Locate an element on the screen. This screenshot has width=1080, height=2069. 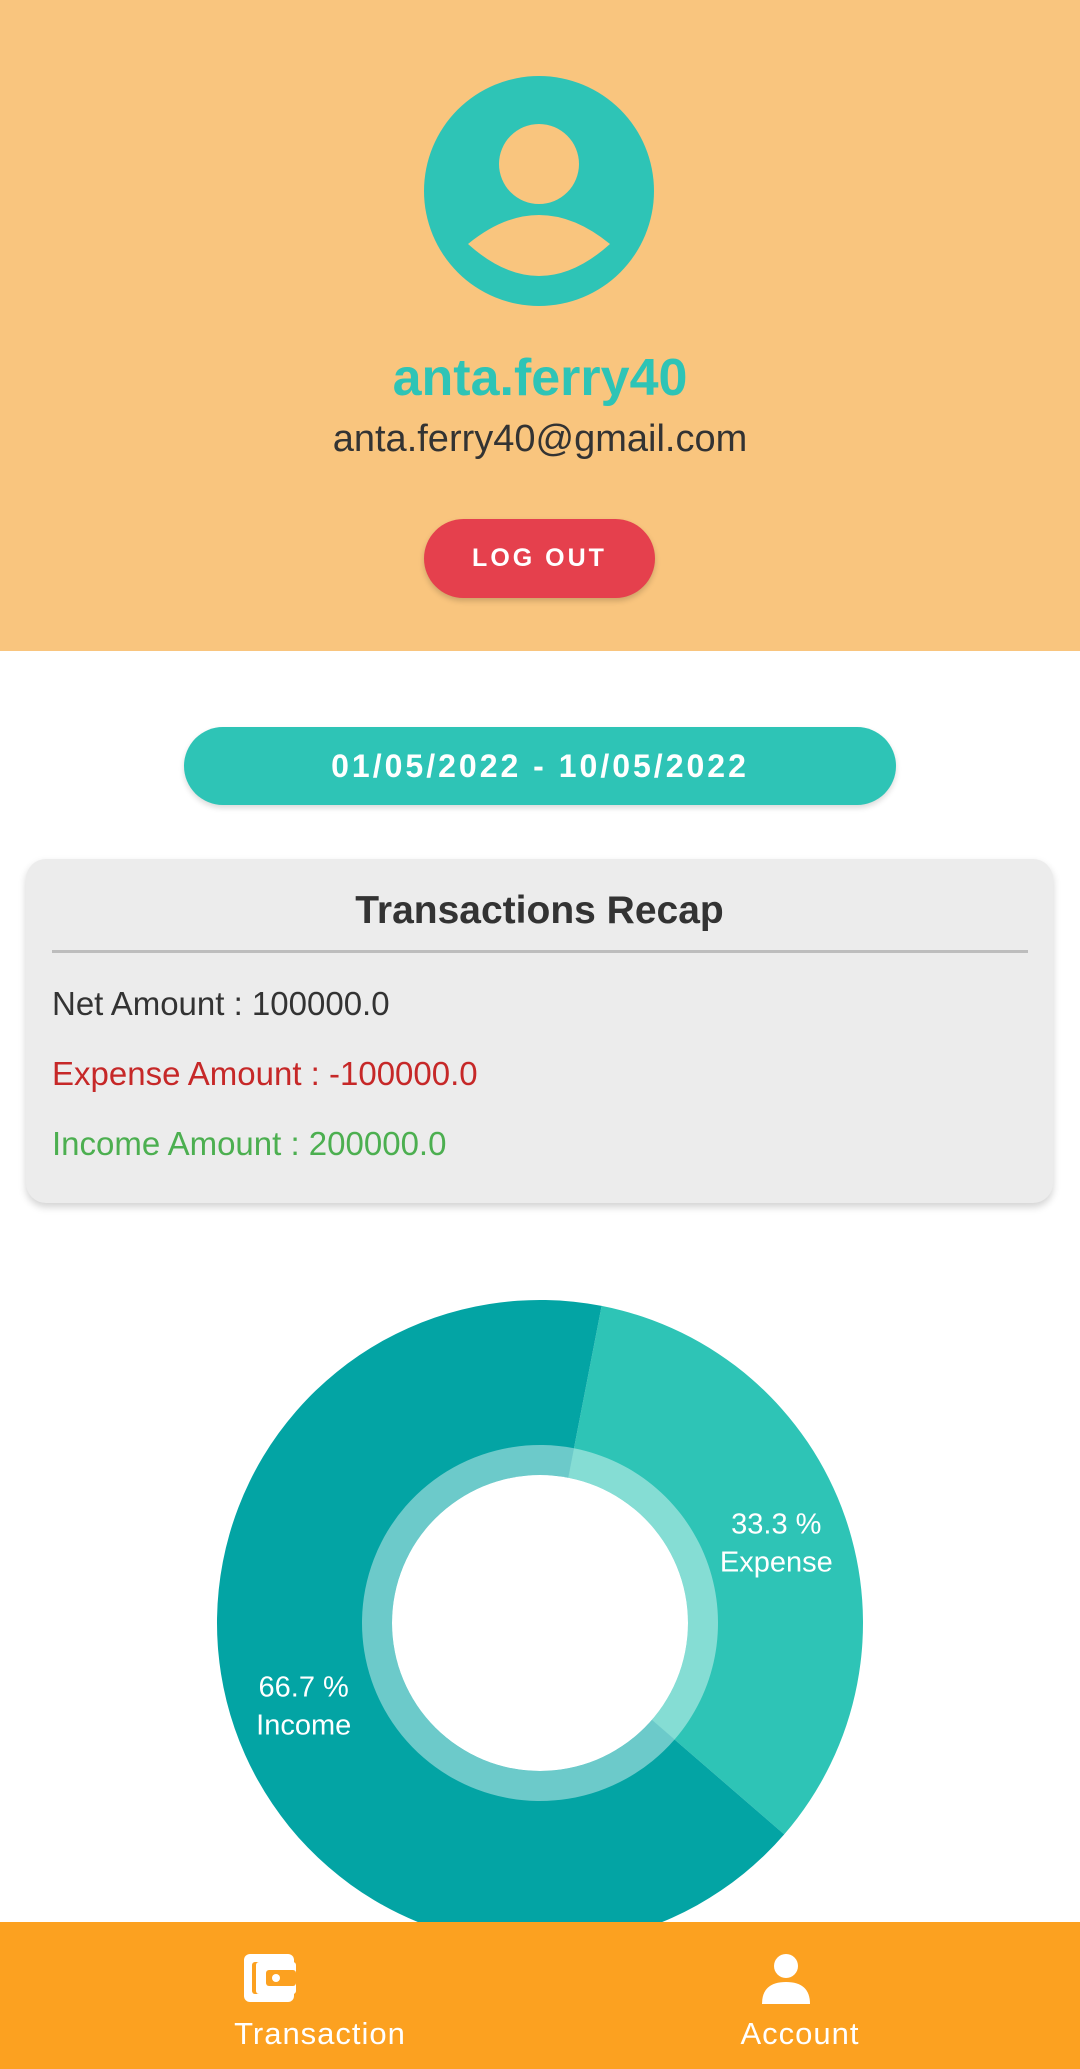
nav-item-account: Account is located at coordinates (810, 1995).